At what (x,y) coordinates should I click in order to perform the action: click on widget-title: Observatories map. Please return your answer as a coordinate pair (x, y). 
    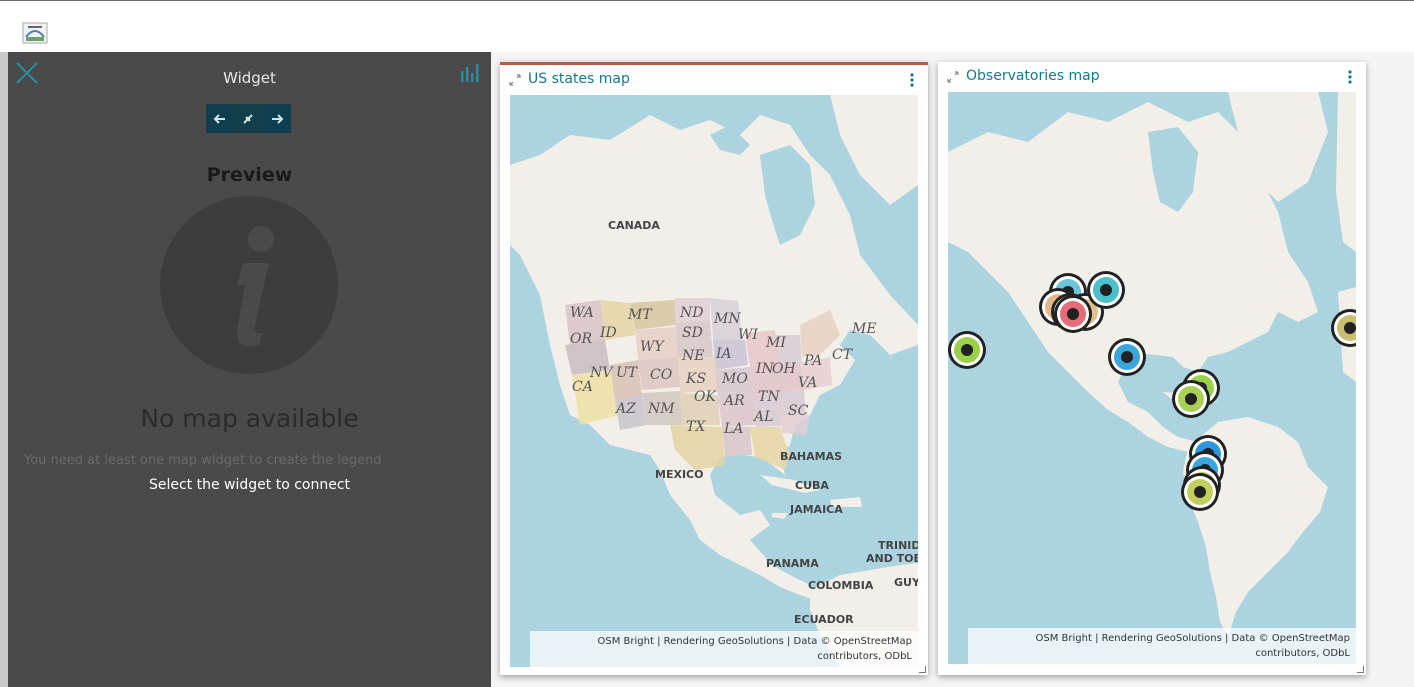
    Looking at the image, I should click on (1033, 76).